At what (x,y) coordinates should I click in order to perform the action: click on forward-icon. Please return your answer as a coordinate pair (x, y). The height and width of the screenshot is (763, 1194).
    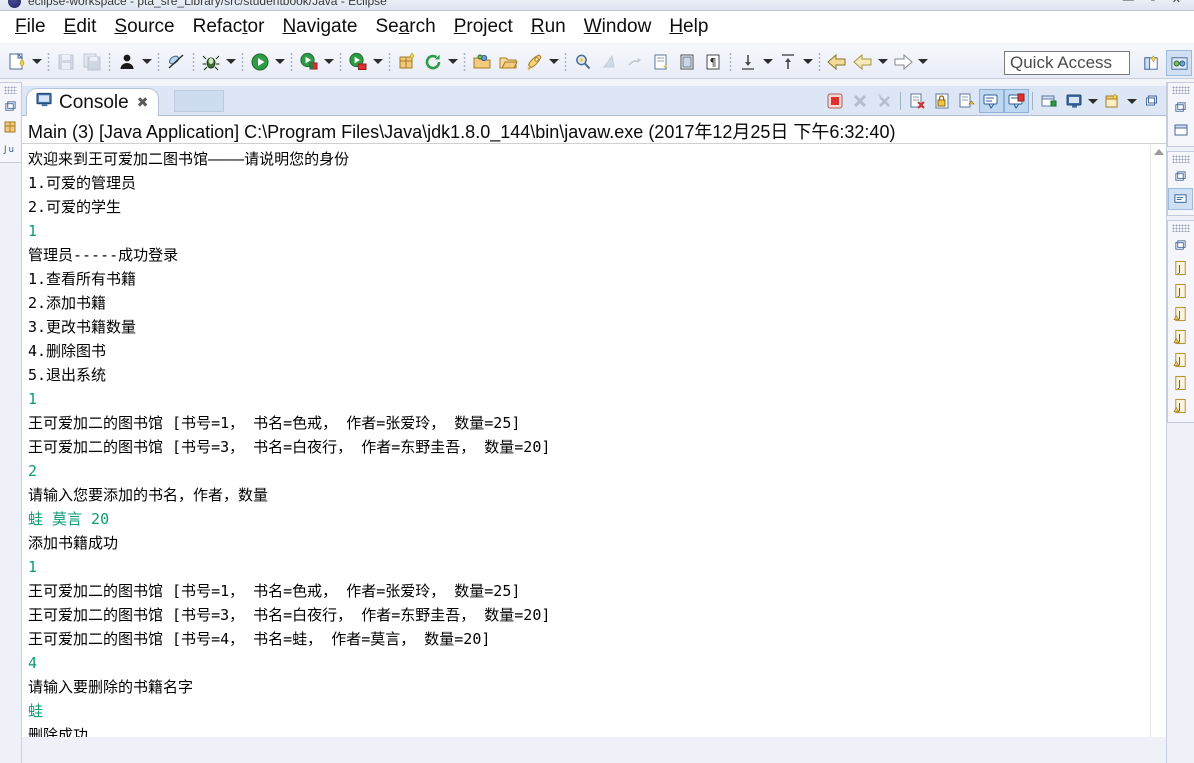
    Looking at the image, I should click on (903, 62).